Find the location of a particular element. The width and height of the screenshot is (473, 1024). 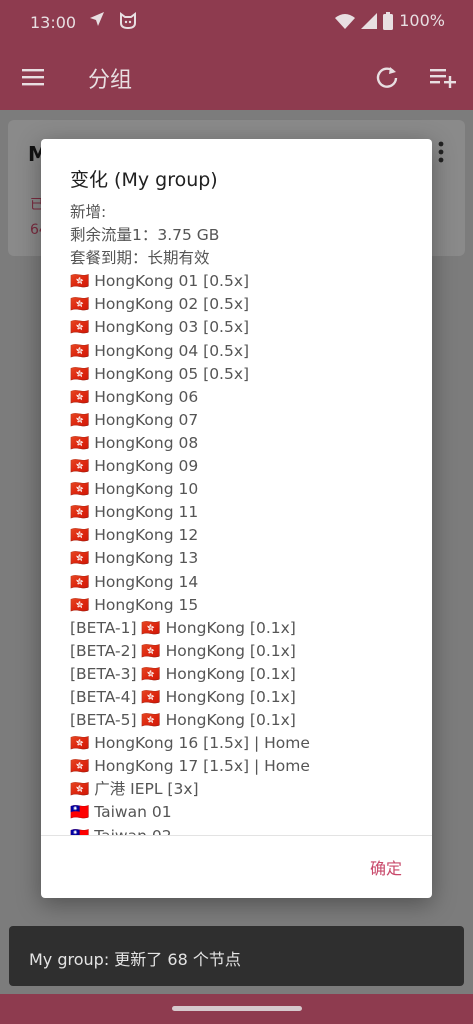

confirm-button: 确定 is located at coordinates (386, 867).